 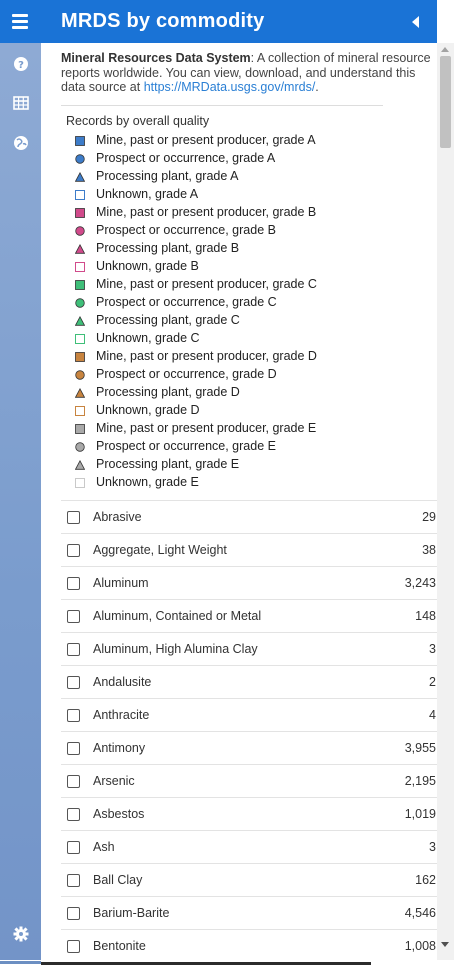 I want to click on menu-icon, so click(x=20, y=21).